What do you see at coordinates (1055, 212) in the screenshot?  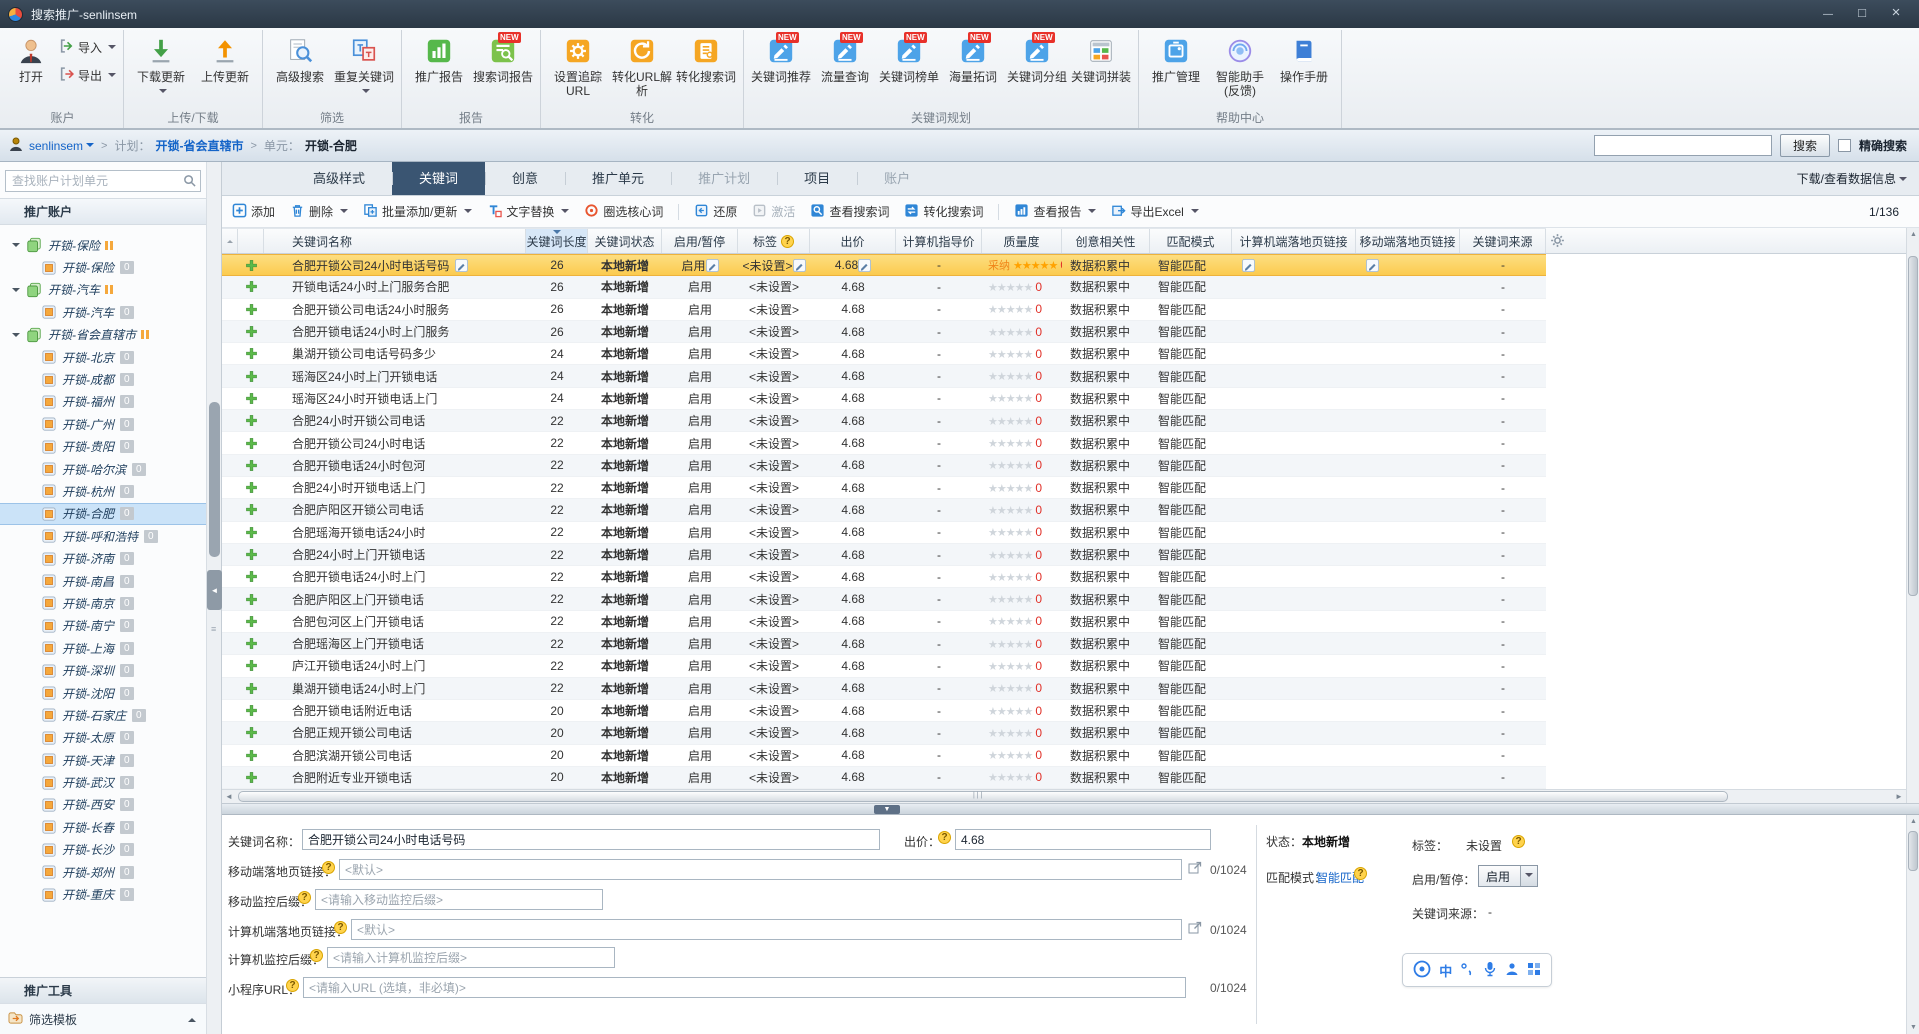 I see `action-查看报告: 查看报告` at bounding box center [1055, 212].